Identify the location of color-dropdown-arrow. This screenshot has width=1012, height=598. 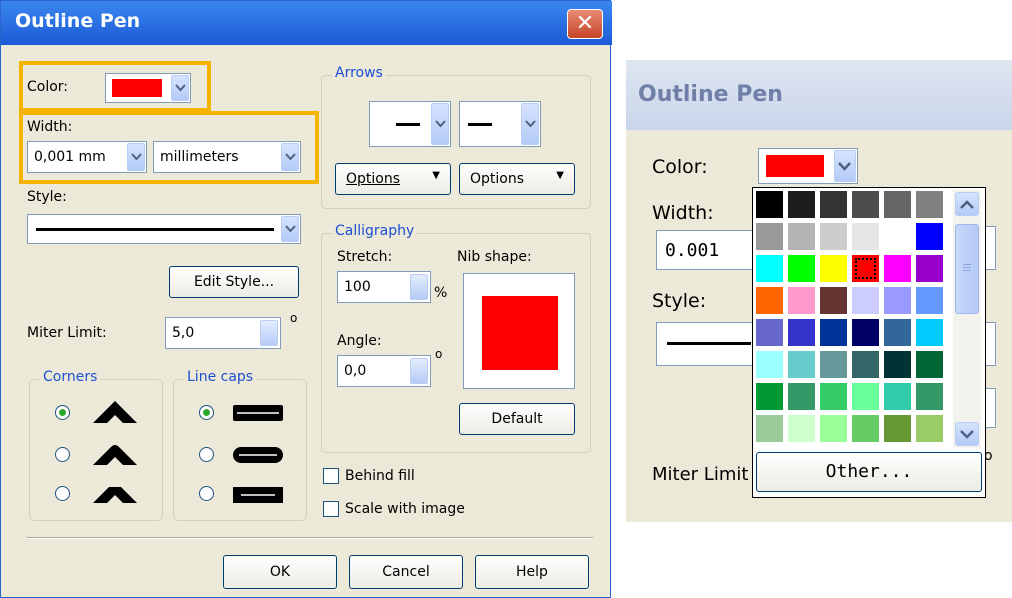
(180, 88).